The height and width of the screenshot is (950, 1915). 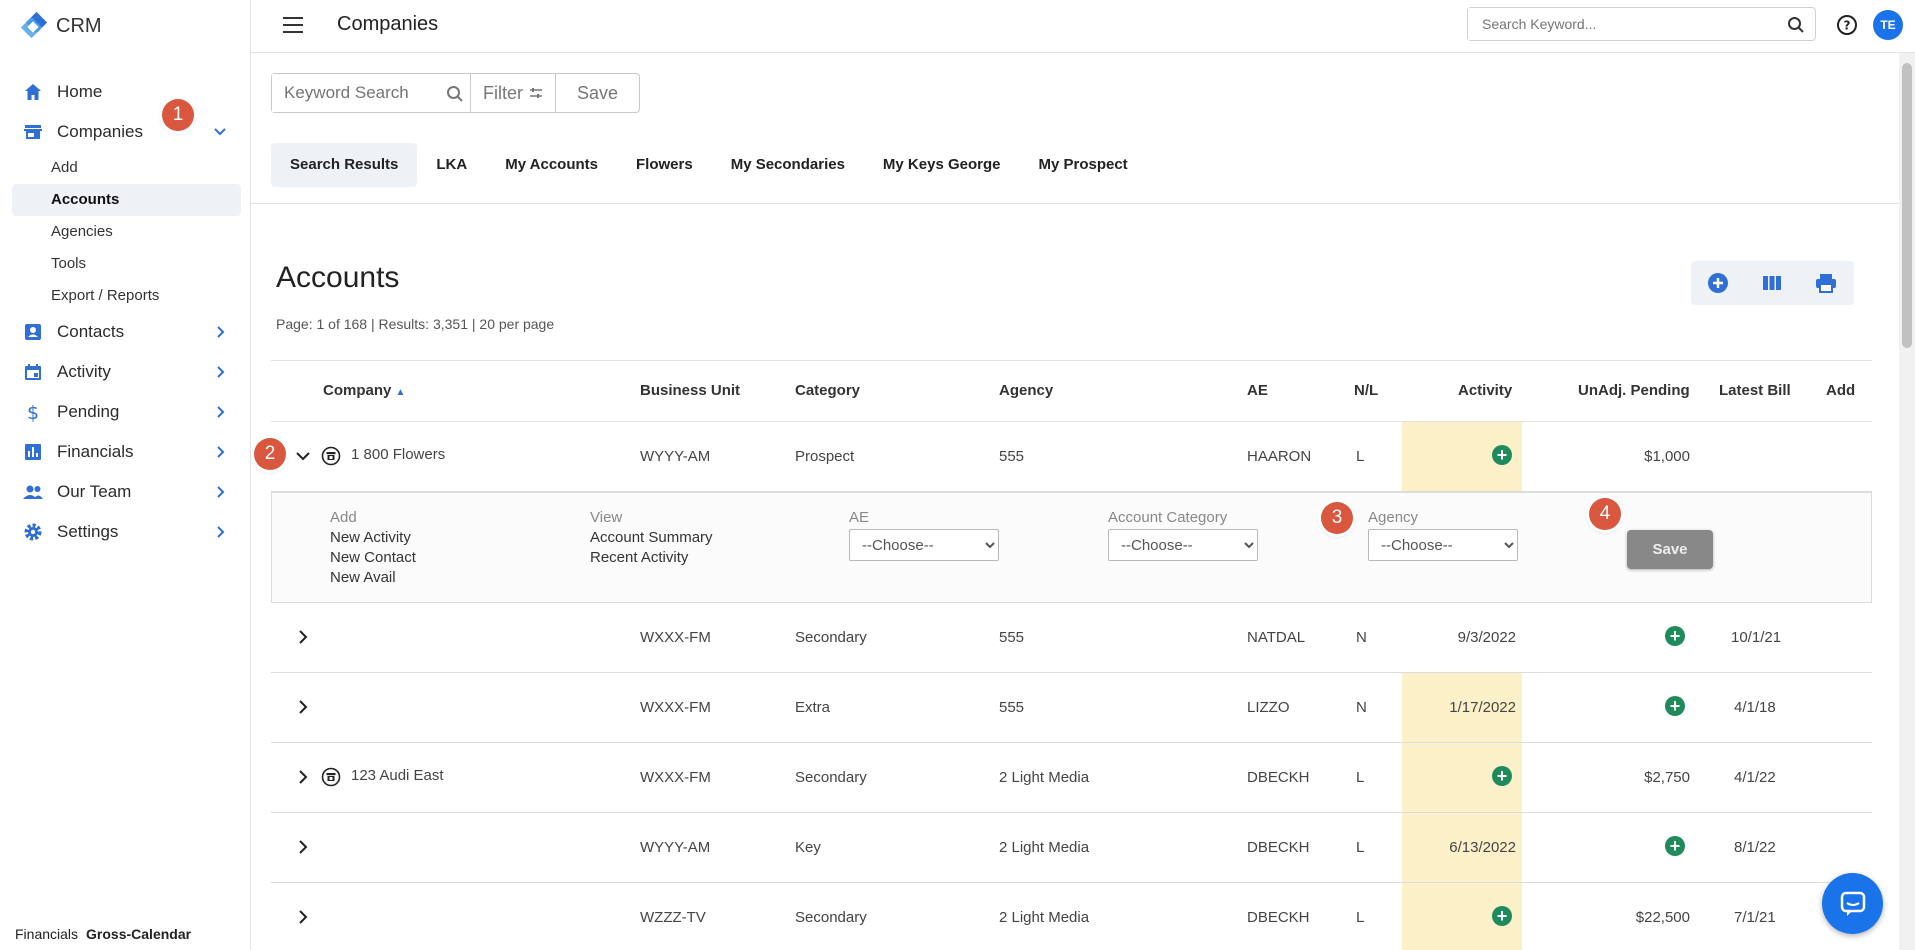 I want to click on unadj-pending: $1,000, so click(x=1667, y=456).